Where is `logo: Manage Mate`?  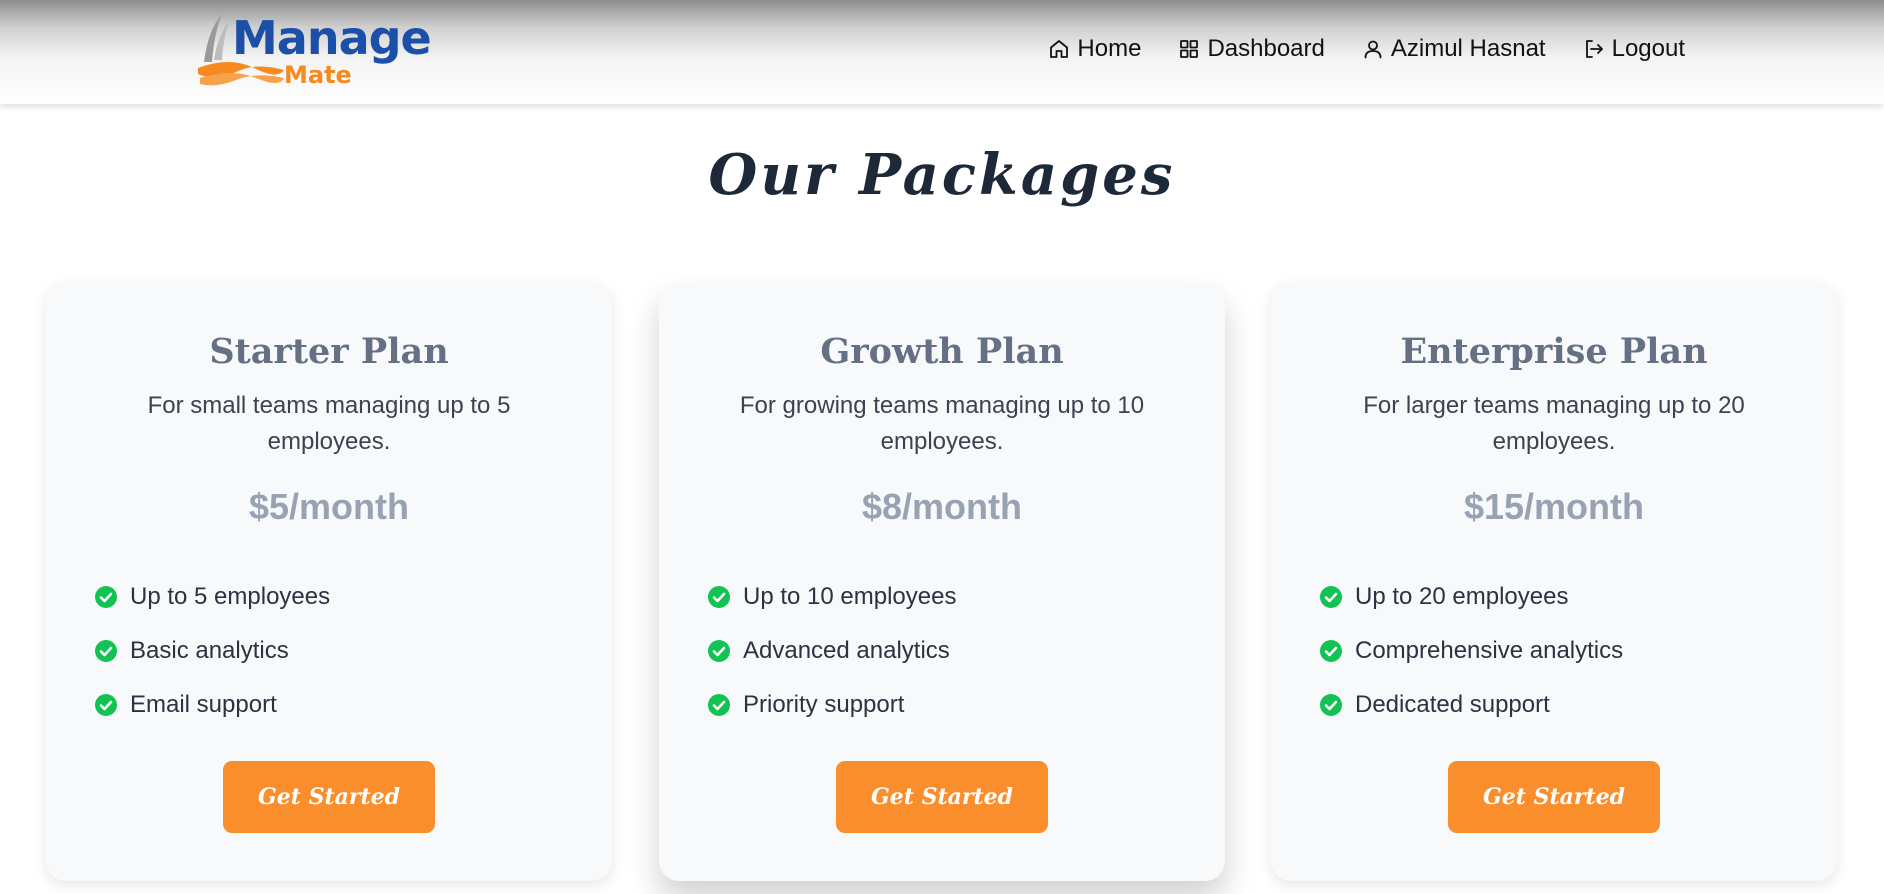 logo: Manage Mate is located at coordinates (313, 49).